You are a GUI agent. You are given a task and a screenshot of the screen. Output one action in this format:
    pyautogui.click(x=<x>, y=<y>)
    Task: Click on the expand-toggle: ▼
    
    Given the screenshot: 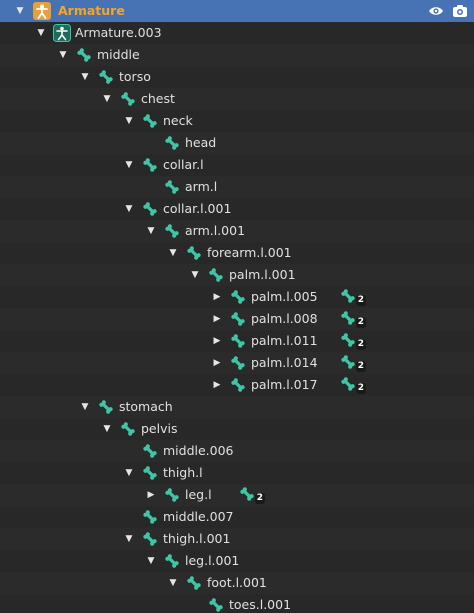 What is the action you would take?
    pyautogui.click(x=20, y=11)
    